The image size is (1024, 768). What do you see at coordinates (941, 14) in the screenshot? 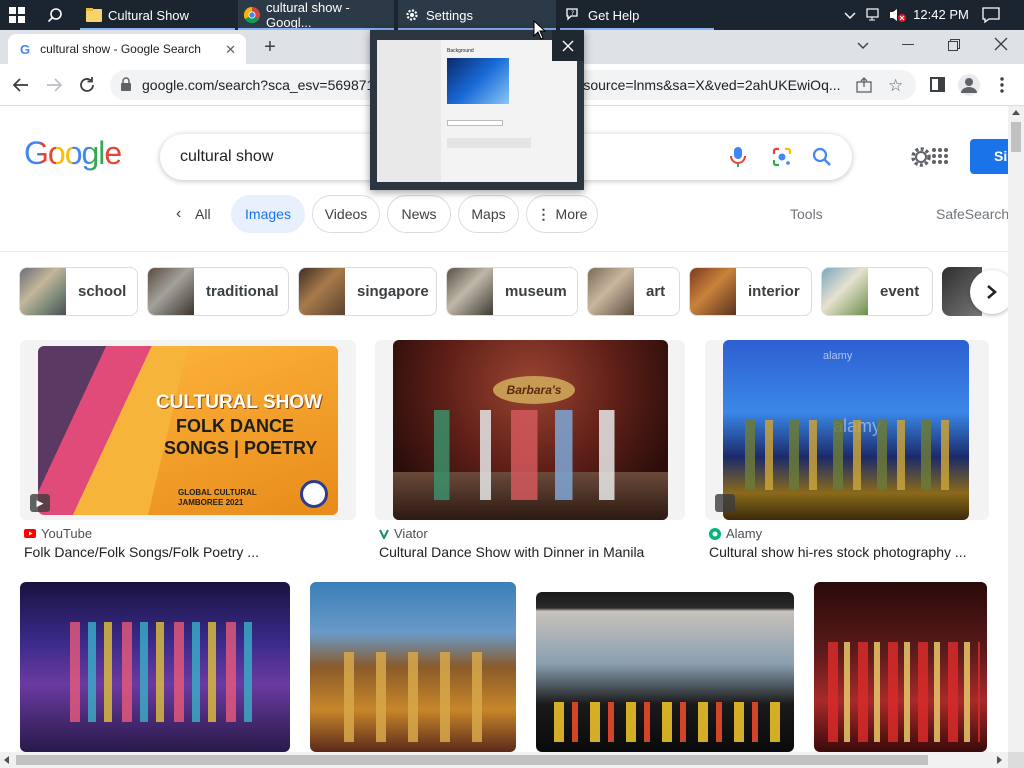
I see `clock: 12:42 PM` at bounding box center [941, 14].